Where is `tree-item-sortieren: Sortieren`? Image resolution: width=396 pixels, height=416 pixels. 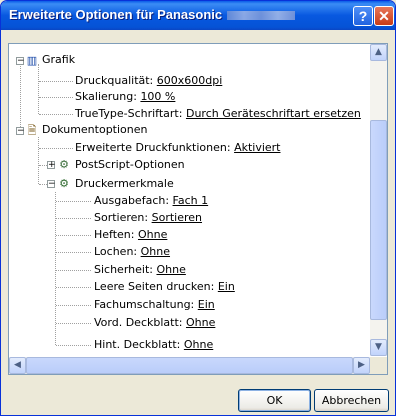 tree-item-sortieren: Sortieren is located at coordinates (148, 218).